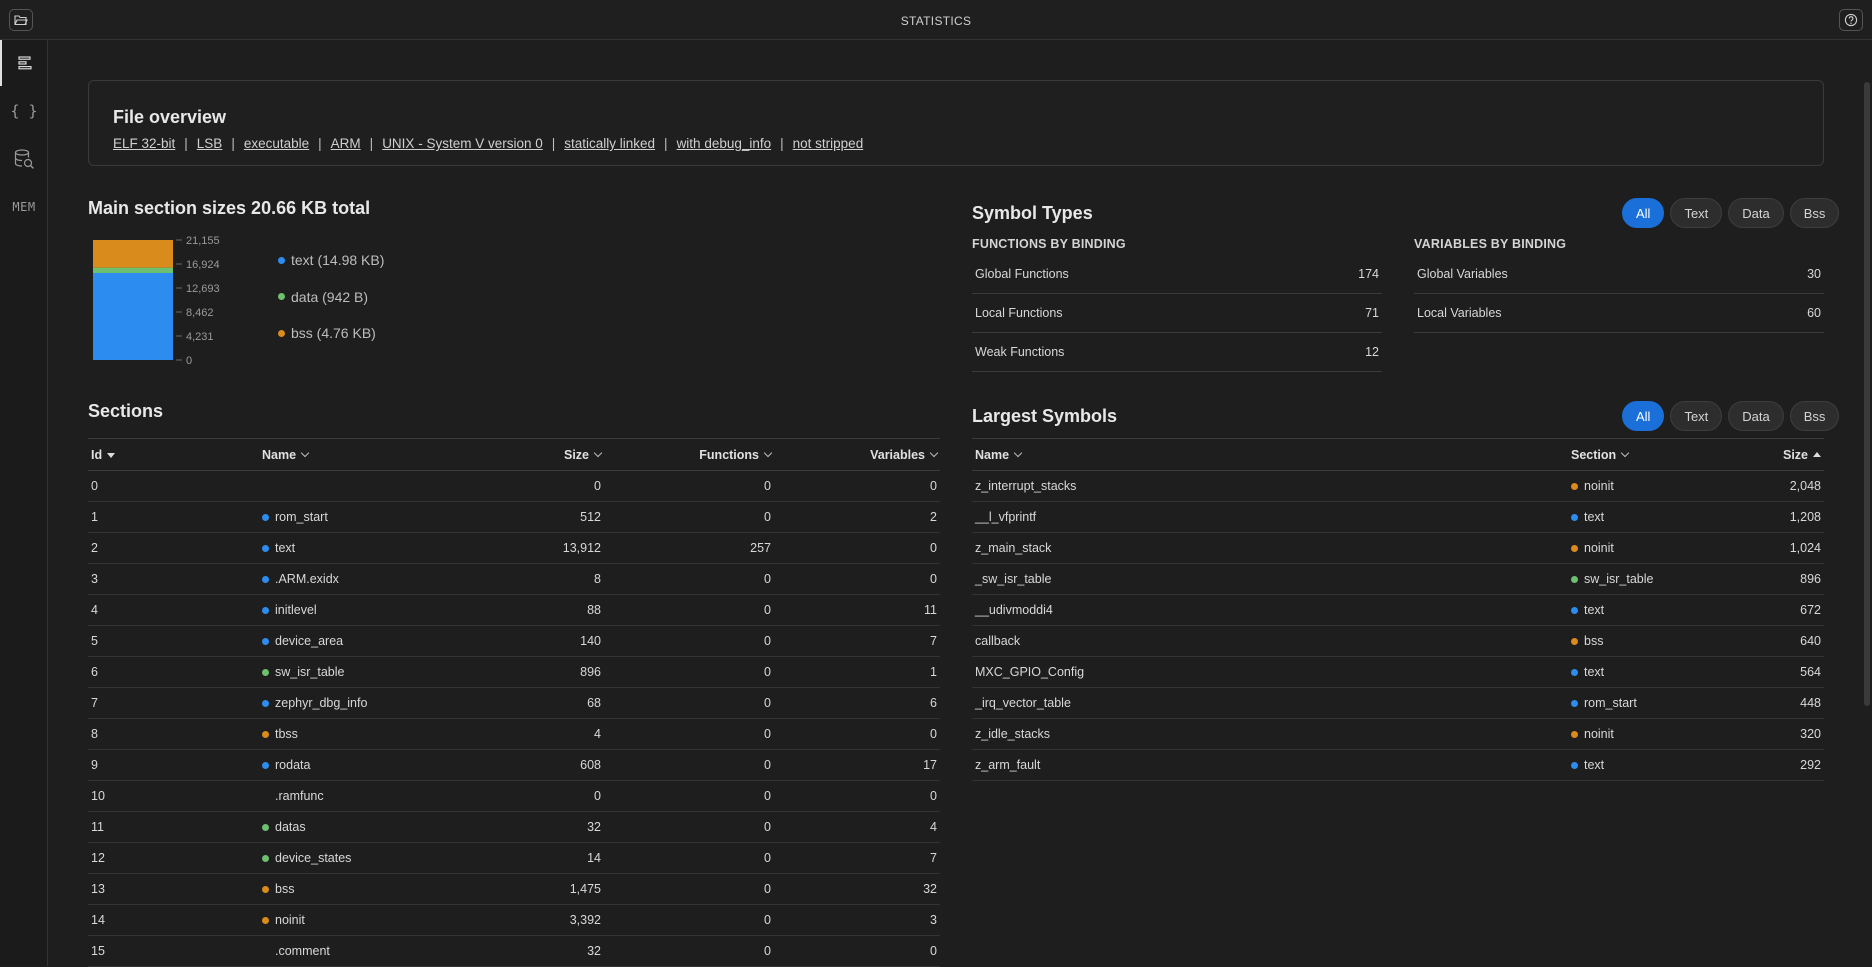 This screenshot has height=967, width=1872. What do you see at coordinates (1398, 734) in the screenshot?
I see `table-row: z_idle_stacks noinit 320` at bounding box center [1398, 734].